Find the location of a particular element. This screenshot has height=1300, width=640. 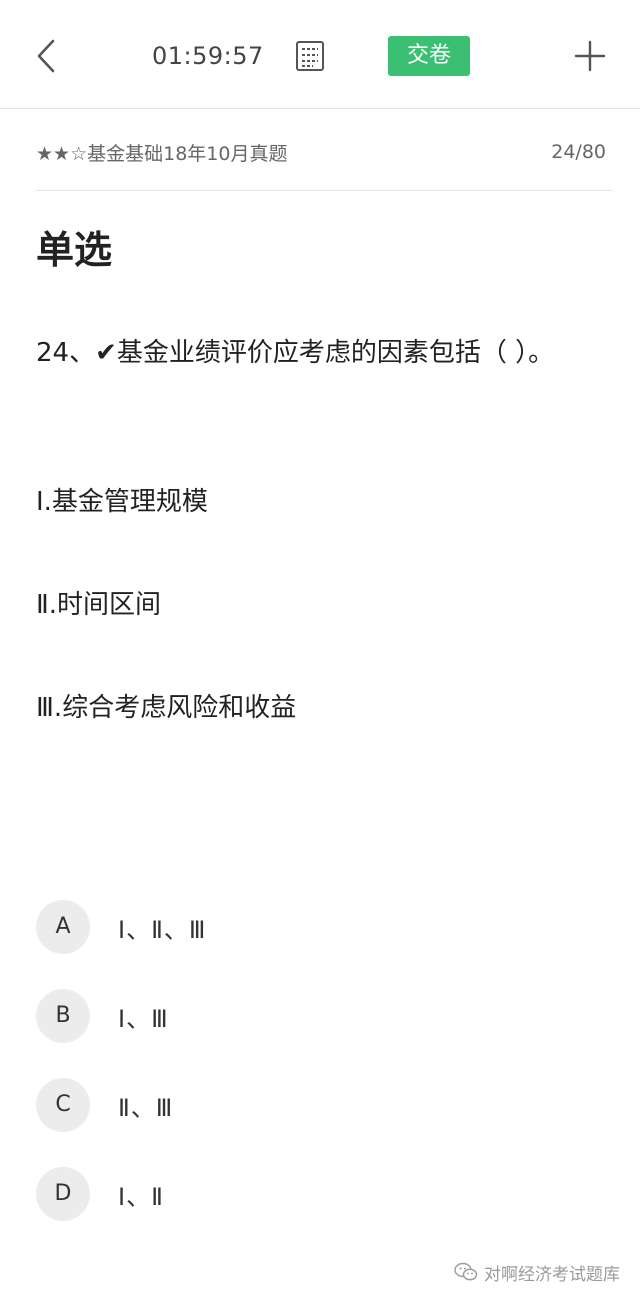

statement-item: Ⅰ.基金管理规模 is located at coordinates (122, 502).